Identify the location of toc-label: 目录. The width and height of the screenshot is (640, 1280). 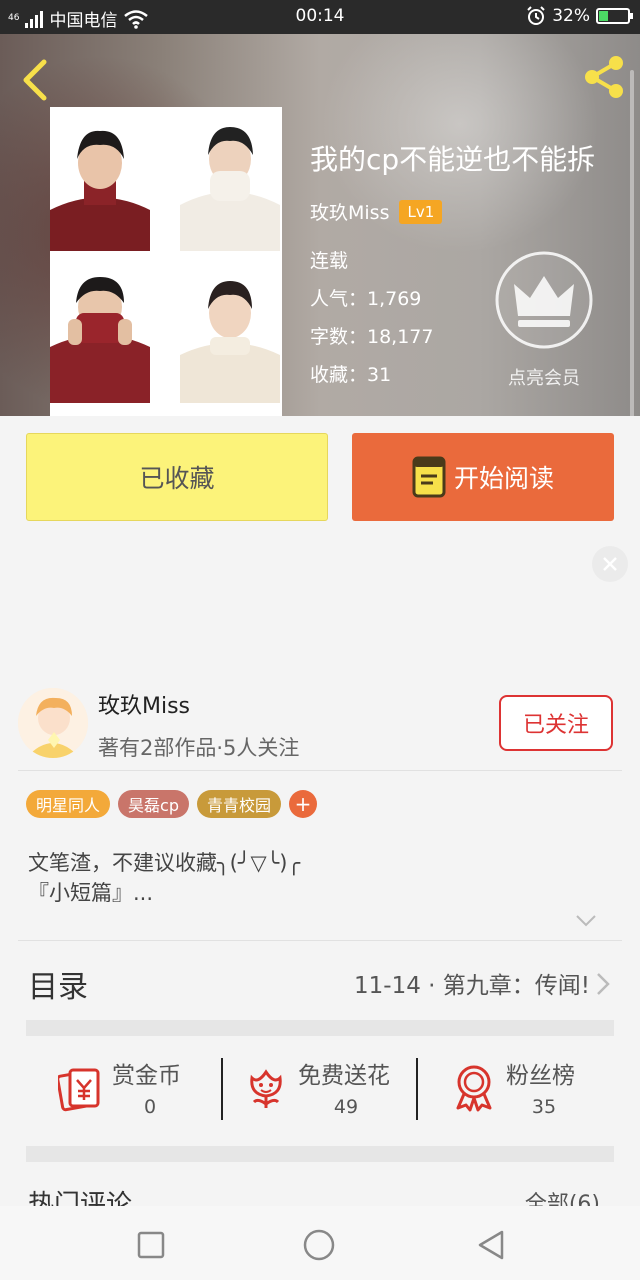
(58, 987).